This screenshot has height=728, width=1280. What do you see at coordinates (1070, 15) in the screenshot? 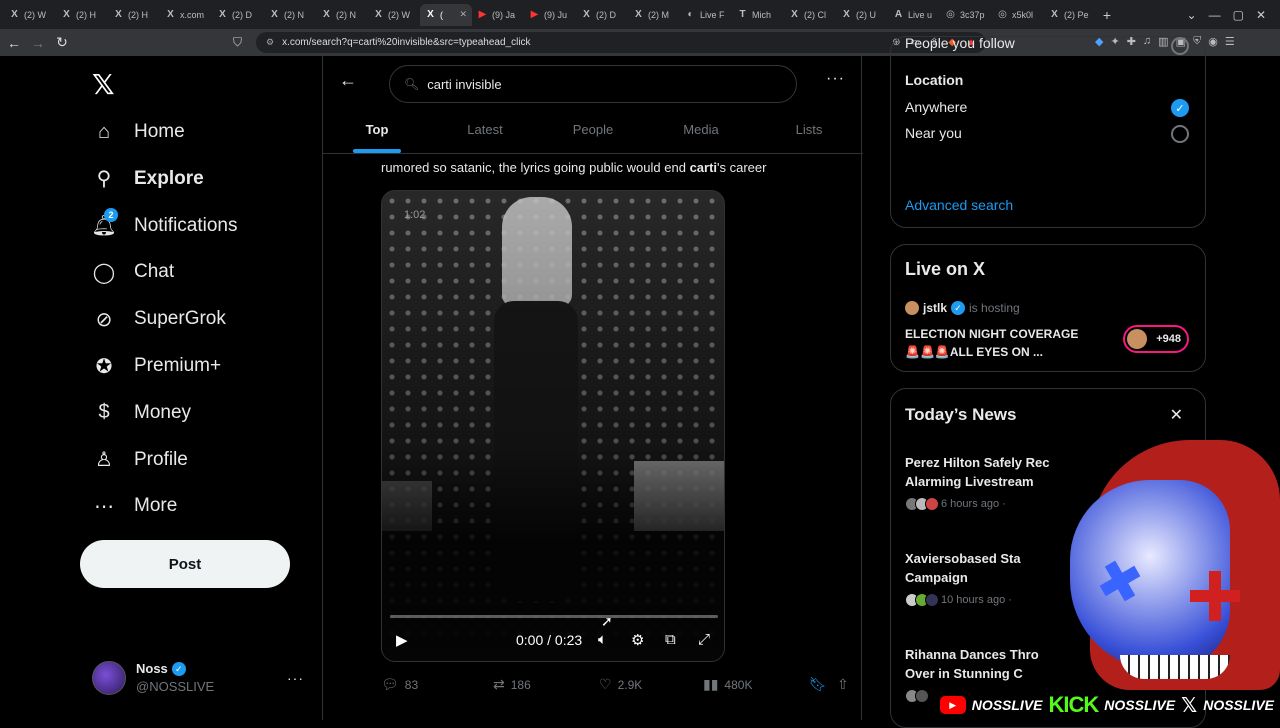
I see `browser-tab: X (2) Pe` at bounding box center [1070, 15].